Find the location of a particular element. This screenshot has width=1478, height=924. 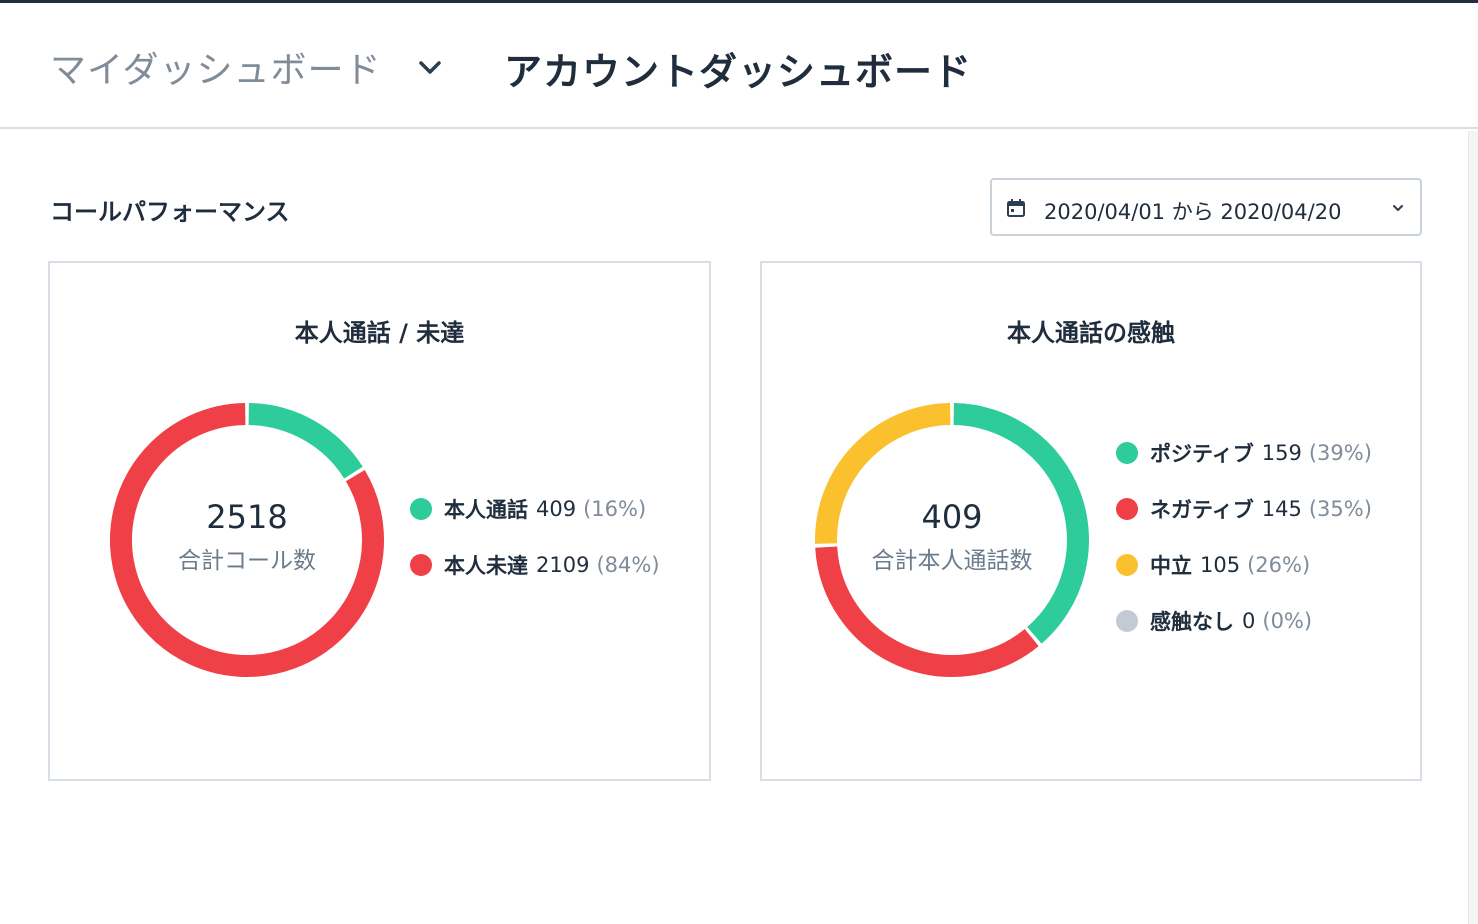

legend-percent: (16%) is located at coordinates (615, 509).